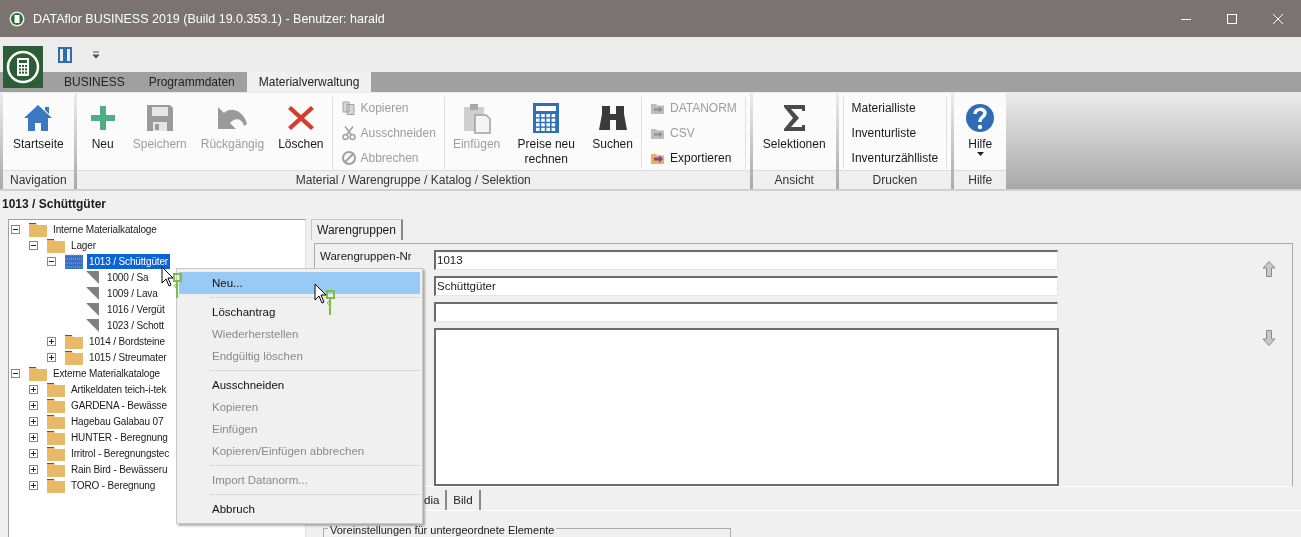 The width and height of the screenshot is (1301, 537). What do you see at coordinates (38, 125) in the screenshot?
I see `ribbon-button: Startseite` at bounding box center [38, 125].